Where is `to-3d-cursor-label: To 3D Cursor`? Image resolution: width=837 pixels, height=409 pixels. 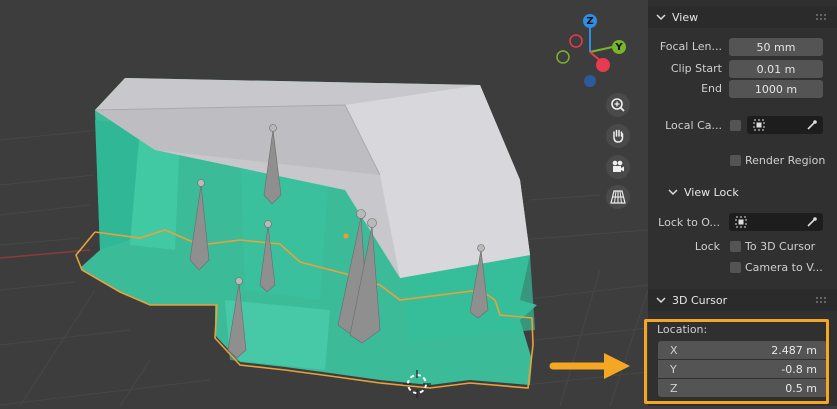 to-3d-cursor-label: To 3D Cursor is located at coordinates (780, 246).